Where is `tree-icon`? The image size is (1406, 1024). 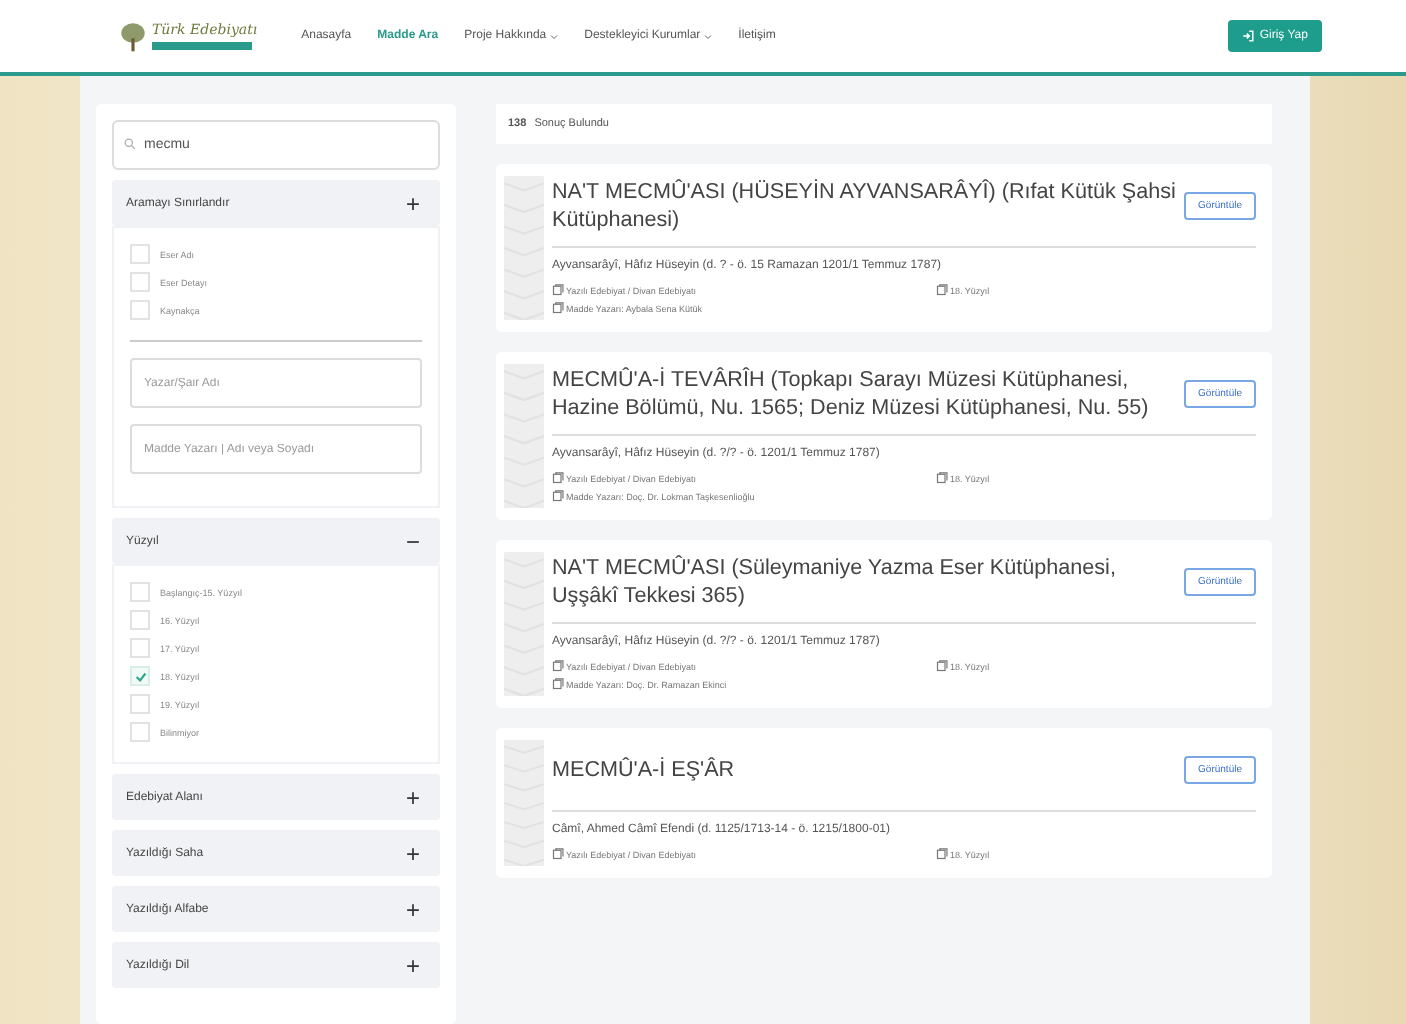
tree-icon is located at coordinates (133, 36).